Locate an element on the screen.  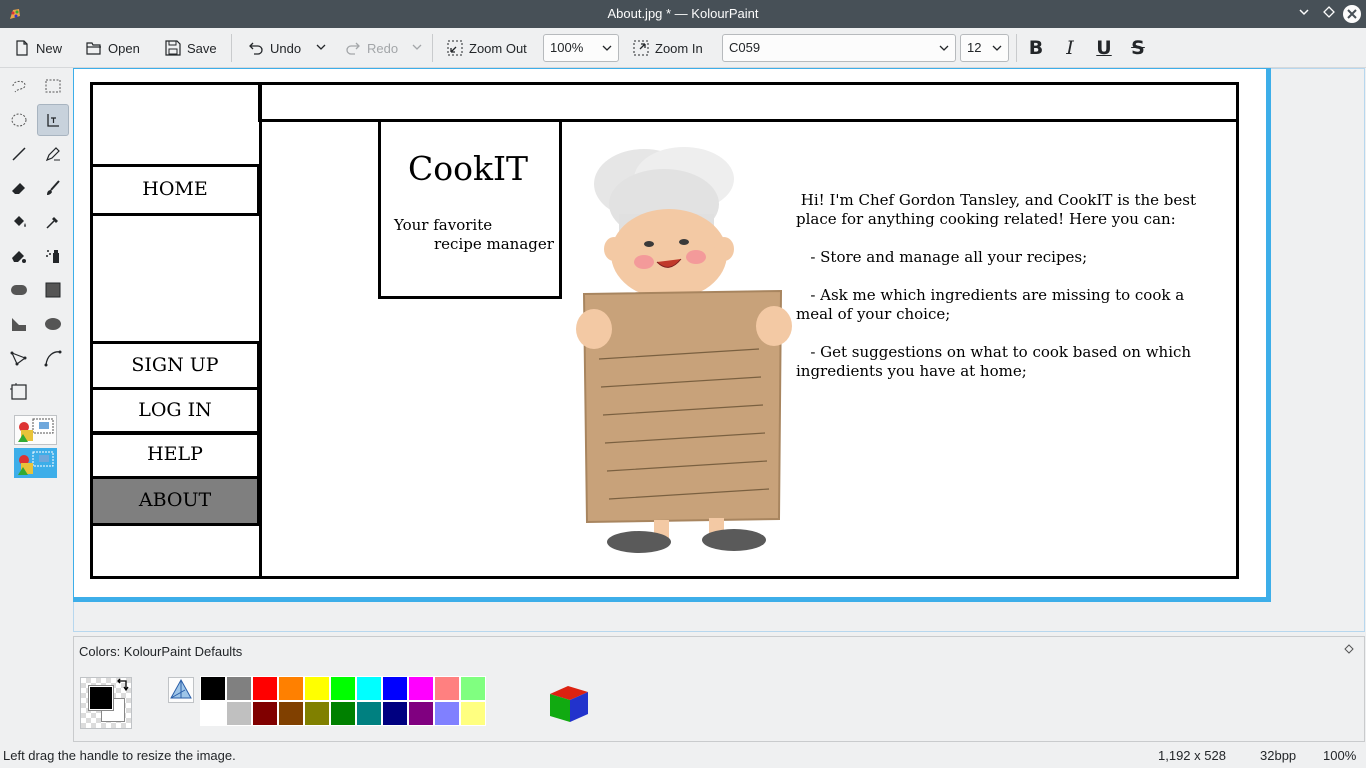
free-form-selection-tool is located at coordinates (19, 86).